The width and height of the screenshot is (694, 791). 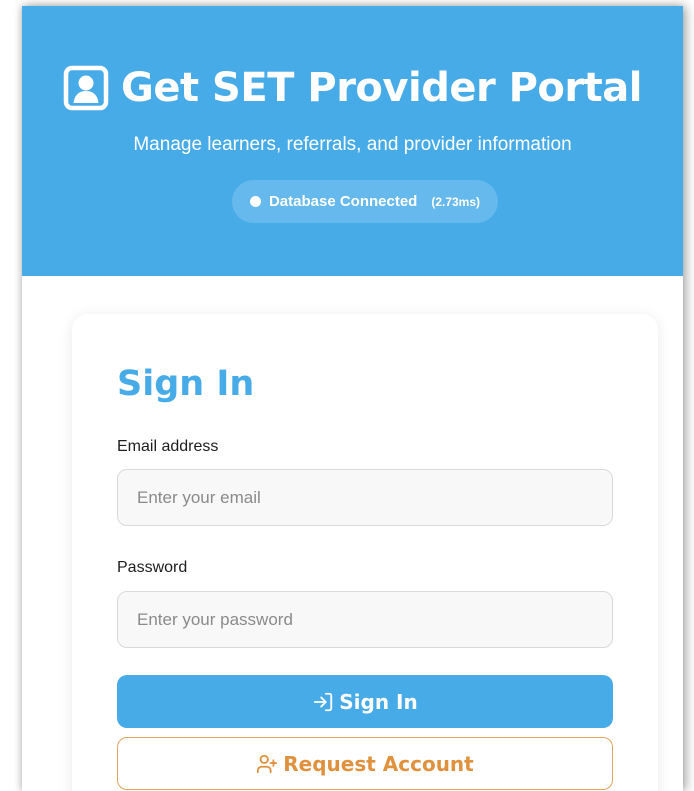 I want to click on email-label: Email address, so click(x=168, y=446).